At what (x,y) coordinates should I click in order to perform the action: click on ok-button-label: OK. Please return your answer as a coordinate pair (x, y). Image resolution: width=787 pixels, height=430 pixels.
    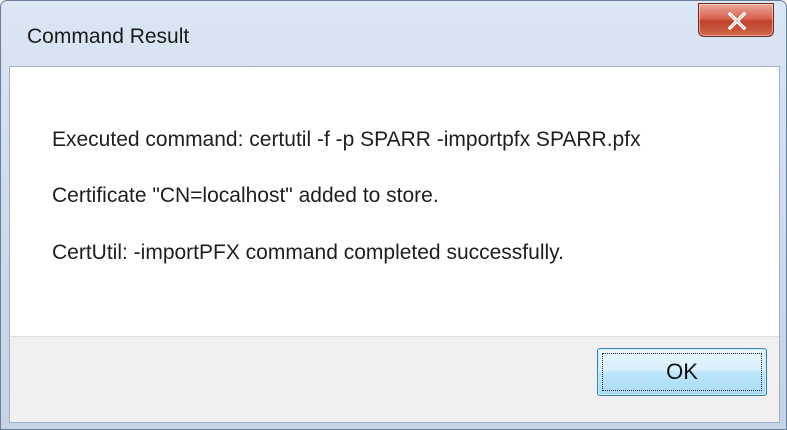
    Looking at the image, I should click on (682, 371).